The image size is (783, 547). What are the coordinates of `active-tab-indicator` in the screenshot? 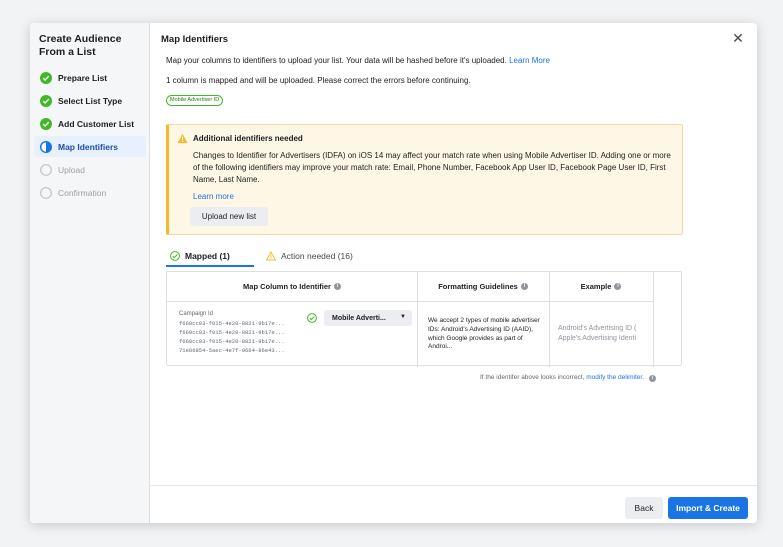 It's located at (210, 266).